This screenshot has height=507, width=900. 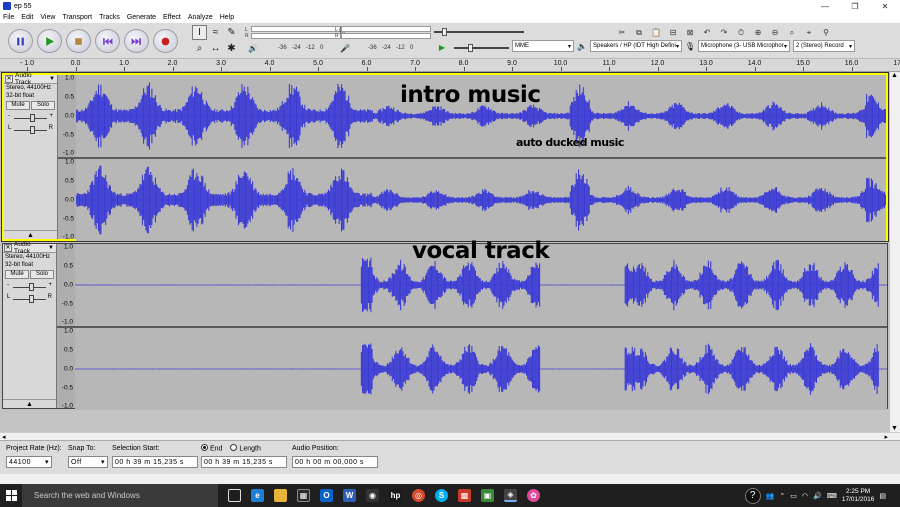 What do you see at coordinates (894, 75) in the screenshot?
I see `scroll-up-icon: ▲` at bounding box center [894, 75].